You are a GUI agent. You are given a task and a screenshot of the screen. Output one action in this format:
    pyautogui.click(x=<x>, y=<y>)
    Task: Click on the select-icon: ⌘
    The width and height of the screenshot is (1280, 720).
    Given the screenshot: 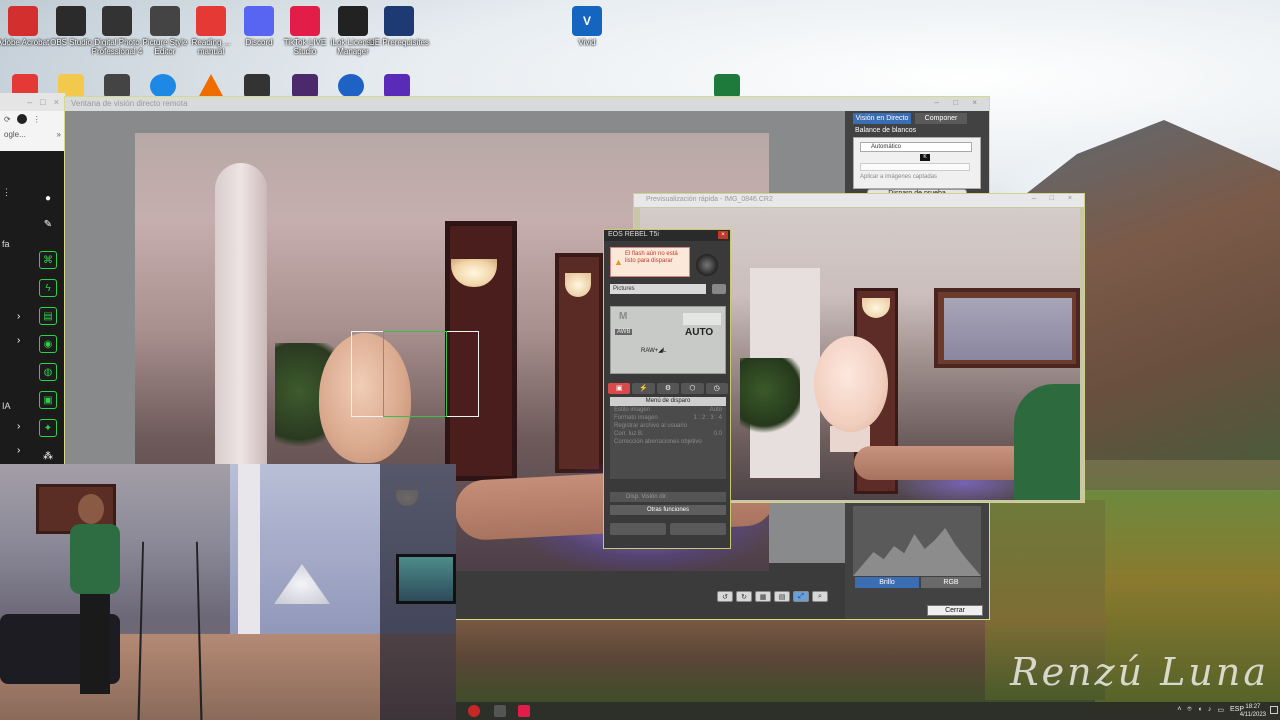 What is the action you would take?
    pyautogui.click(x=48, y=260)
    